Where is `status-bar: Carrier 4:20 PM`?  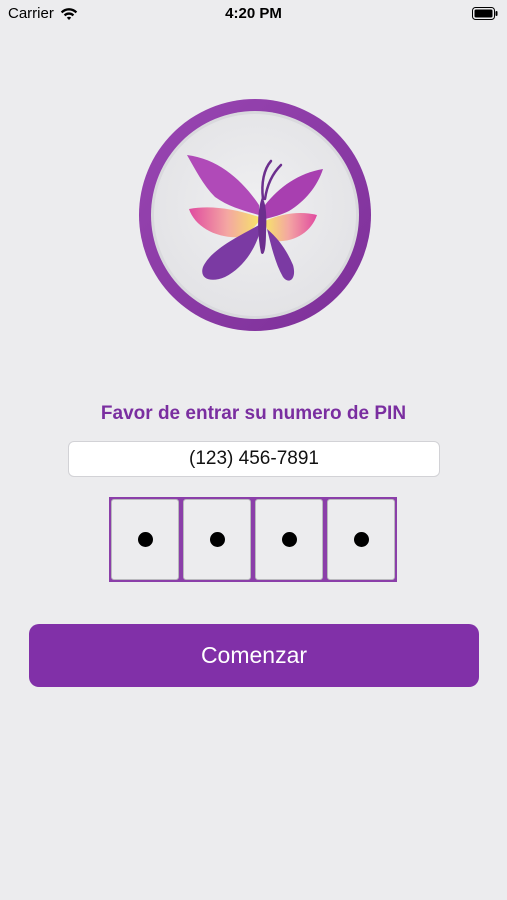
status-bar: Carrier 4:20 PM is located at coordinates (253, 14).